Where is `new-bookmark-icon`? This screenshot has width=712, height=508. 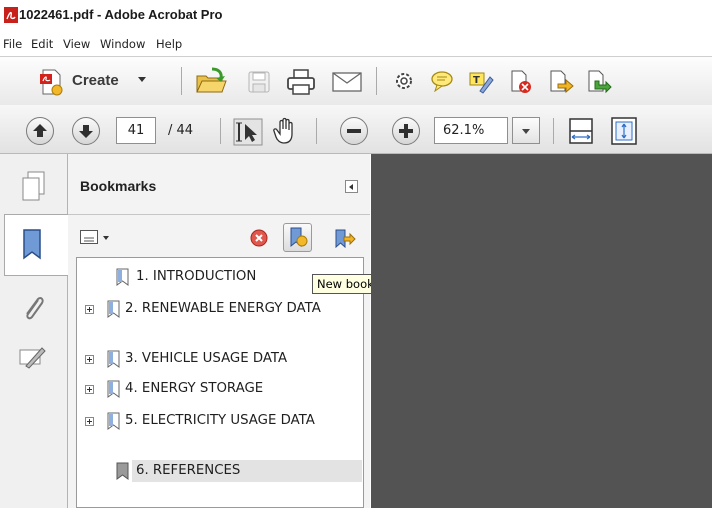 new-bookmark-icon is located at coordinates (299, 237).